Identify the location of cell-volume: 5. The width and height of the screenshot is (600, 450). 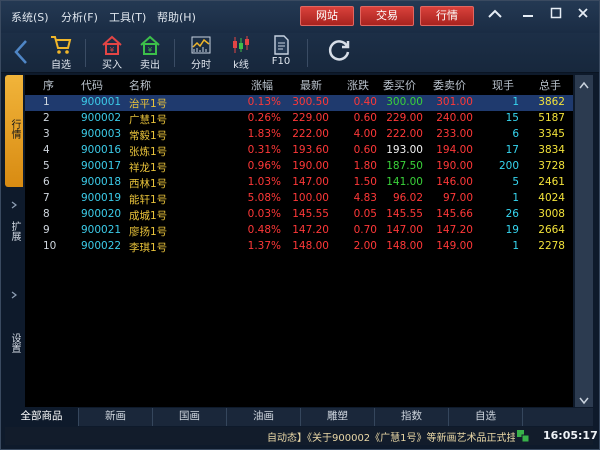
(515, 182).